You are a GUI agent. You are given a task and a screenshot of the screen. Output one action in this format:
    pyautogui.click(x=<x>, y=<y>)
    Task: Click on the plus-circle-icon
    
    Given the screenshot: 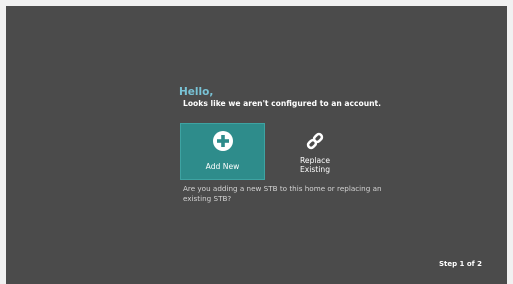 What is the action you would take?
    pyautogui.click(x=222, y=141)
    